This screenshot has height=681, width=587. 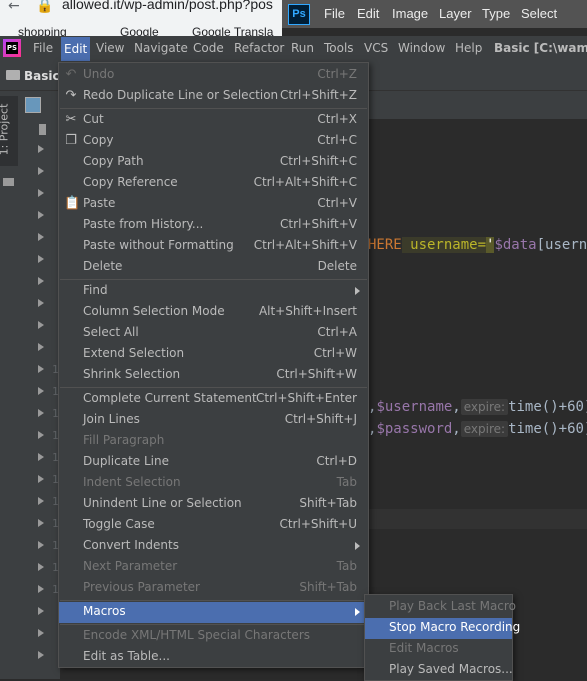 I want to click on menu-item-label: Delete, so click(x=103, y=266).